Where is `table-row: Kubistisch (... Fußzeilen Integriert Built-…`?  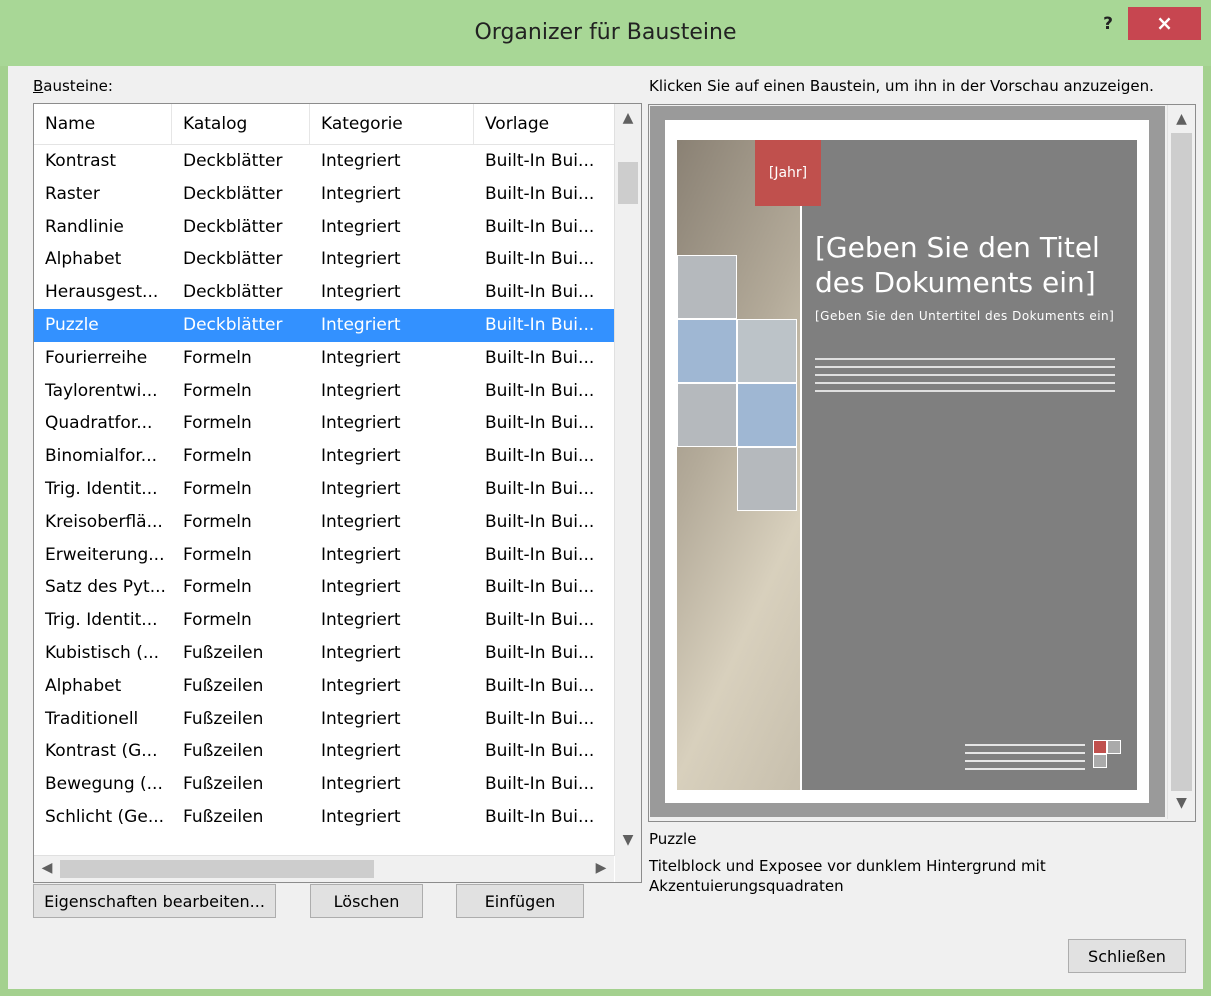
table-row: Kubistisch (... Fußzeilen Integriert Built-… is located at coordinates (324, 653).